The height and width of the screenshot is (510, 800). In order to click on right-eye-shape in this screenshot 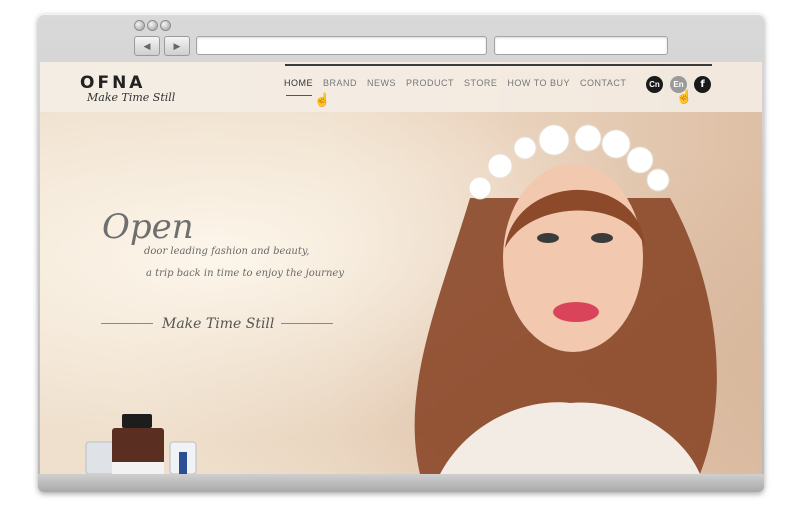, I will do `click(602, 238)`.